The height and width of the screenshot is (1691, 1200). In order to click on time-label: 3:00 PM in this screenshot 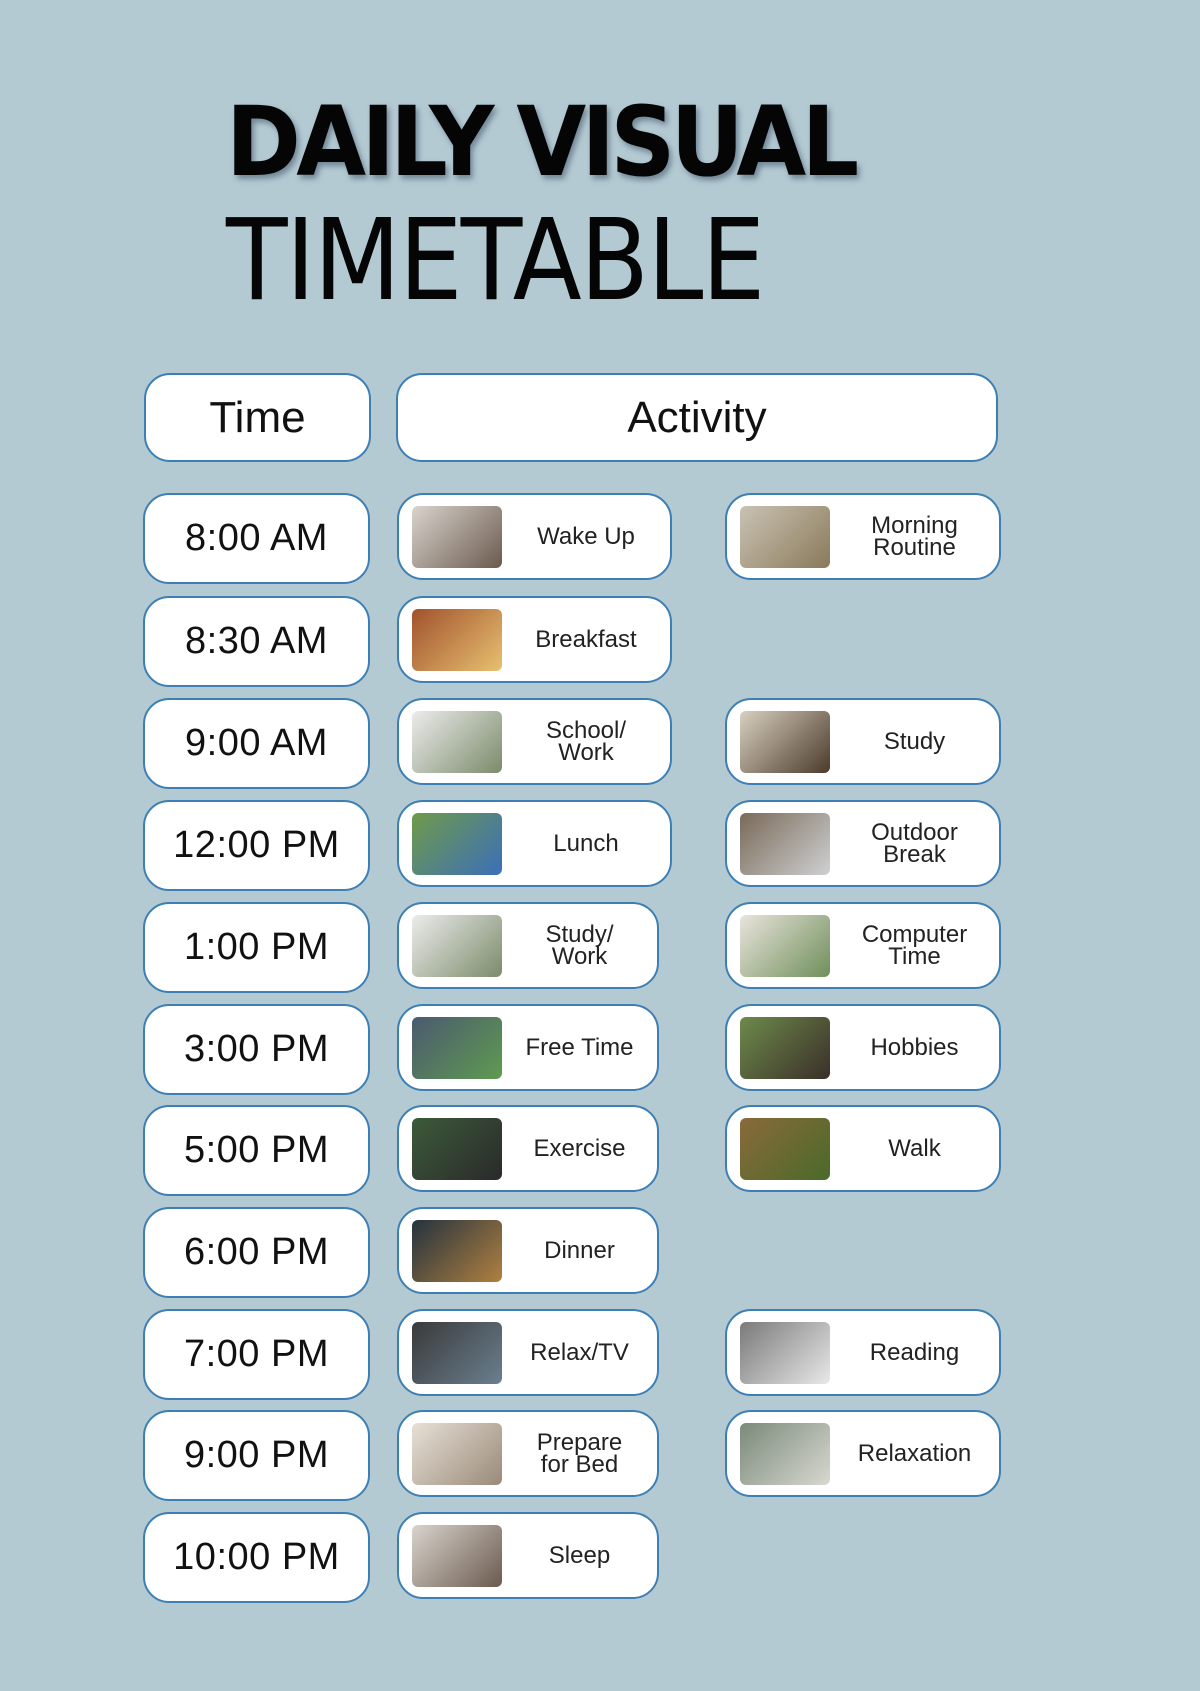, I will do `click(256, 1049)`.